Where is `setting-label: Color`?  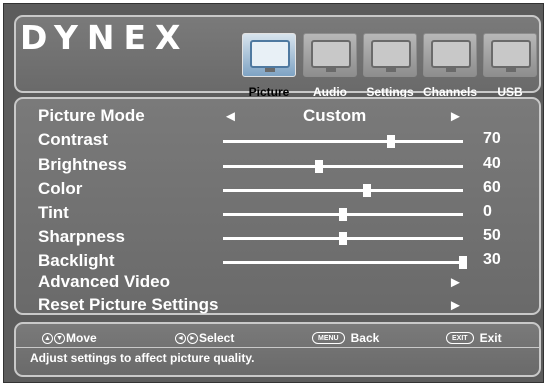
setting-label: Color is located at coordinates (60, 188).